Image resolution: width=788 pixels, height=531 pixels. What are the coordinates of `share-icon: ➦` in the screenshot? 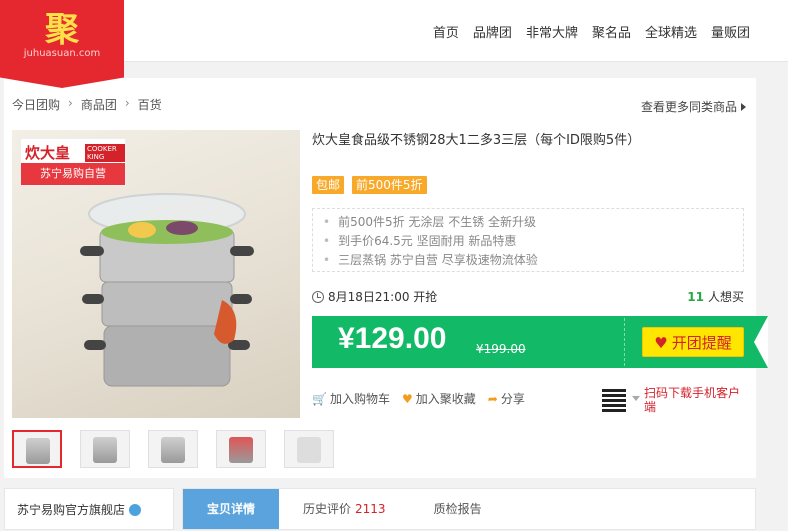 It's located at (492, 399).